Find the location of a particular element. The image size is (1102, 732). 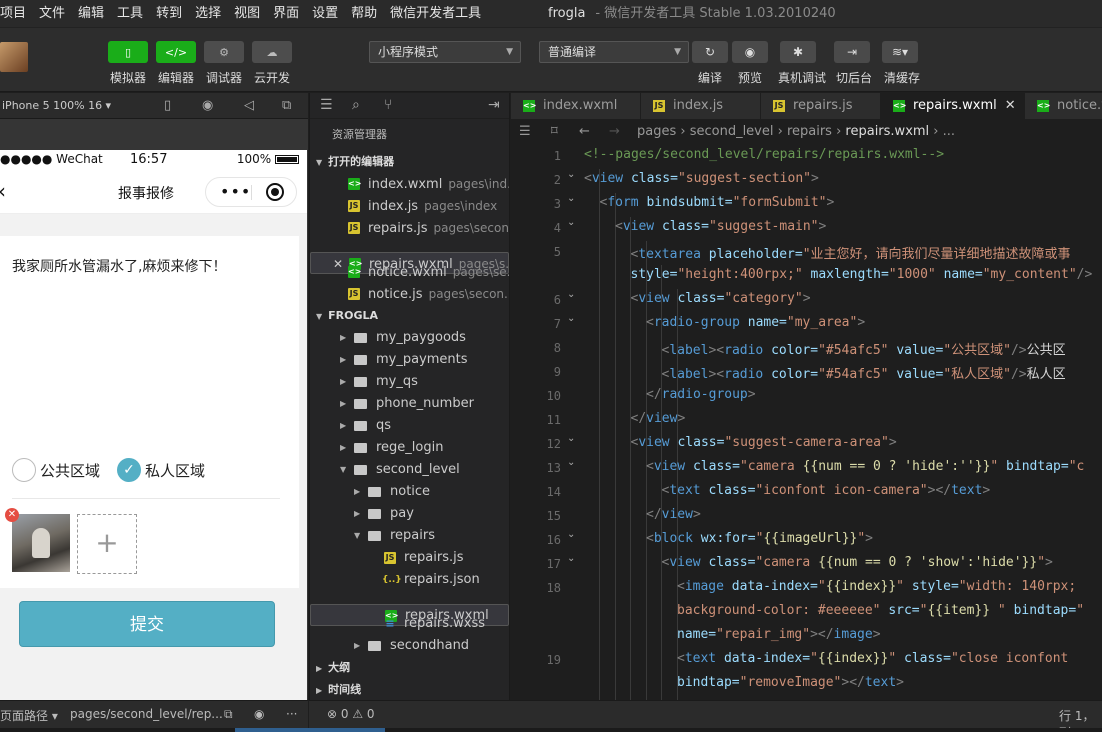

tree-item: ▼ second_level is located at coordinates (409, 470).